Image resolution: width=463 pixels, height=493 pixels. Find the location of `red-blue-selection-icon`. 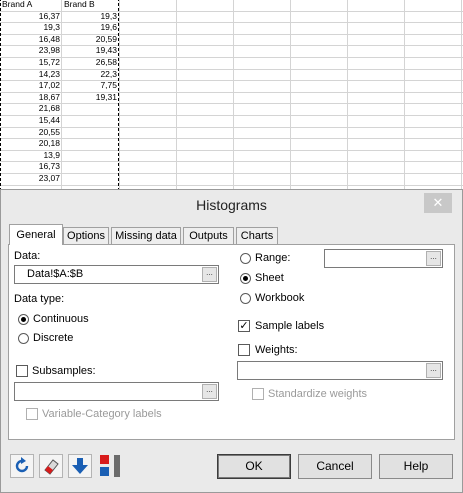

red-blue-selection-icon is located at coordinates (110, 466).